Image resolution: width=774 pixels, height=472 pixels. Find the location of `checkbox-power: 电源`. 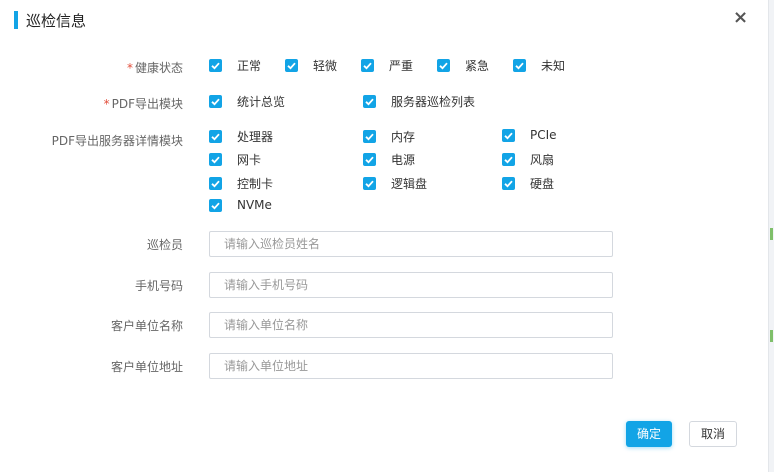

checkbox-power: 电源 is located at coordinates (389, 159).